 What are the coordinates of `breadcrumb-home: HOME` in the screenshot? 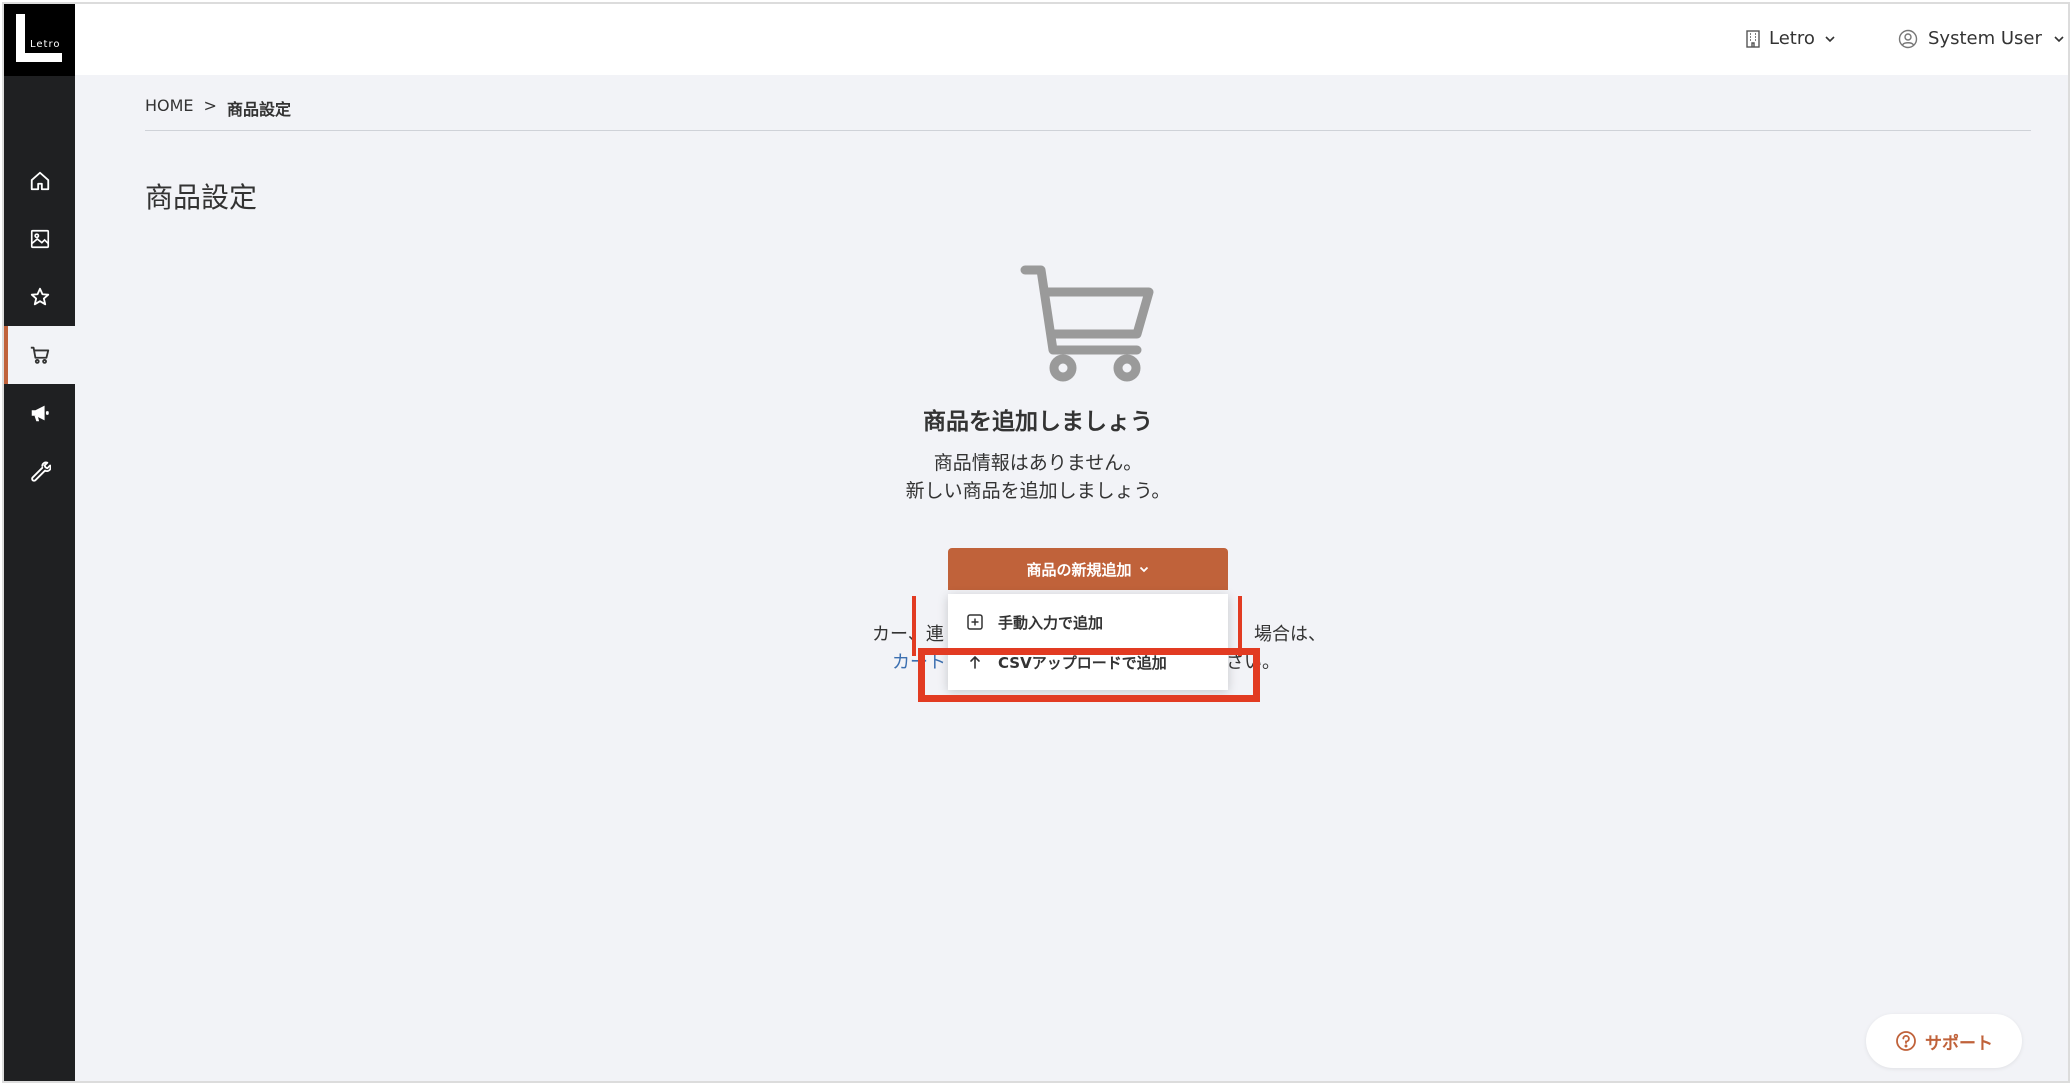 It's located at (169, 108).